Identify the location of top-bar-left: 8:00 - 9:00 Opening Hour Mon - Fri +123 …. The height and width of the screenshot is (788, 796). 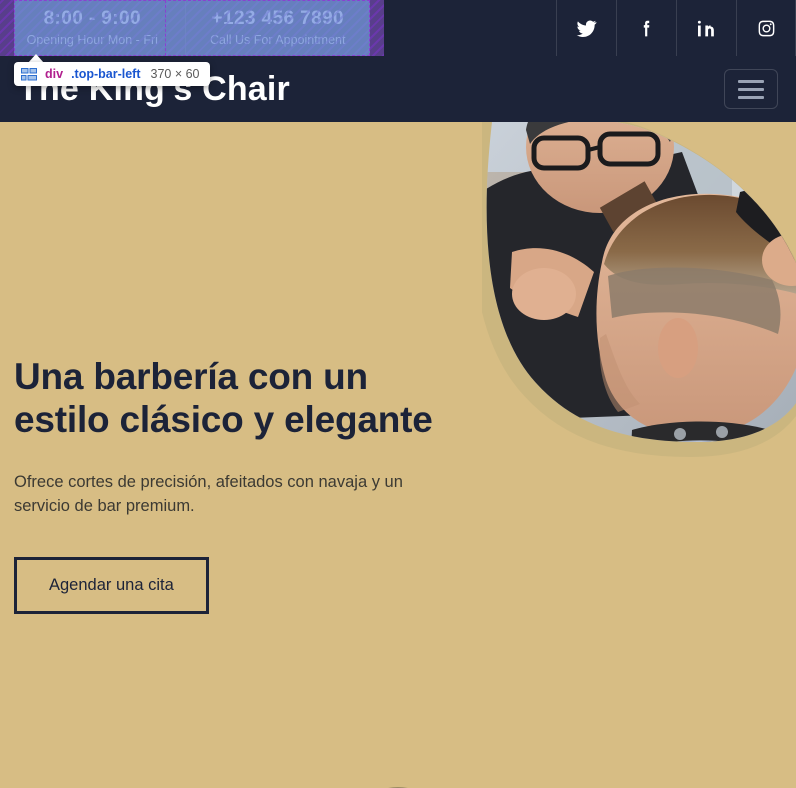
(185, 28).